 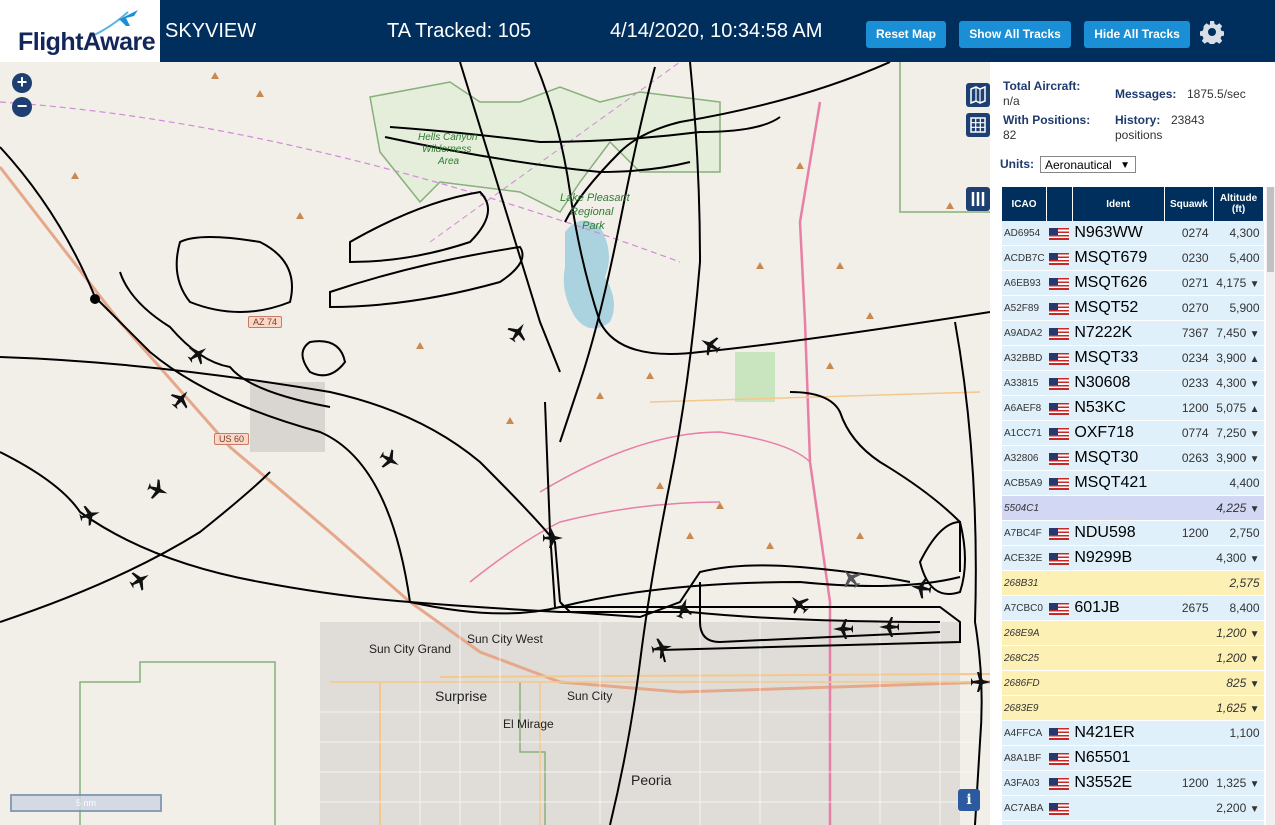 I want to click on cell-icao: A3FA03, so click(x=1024, y=783).